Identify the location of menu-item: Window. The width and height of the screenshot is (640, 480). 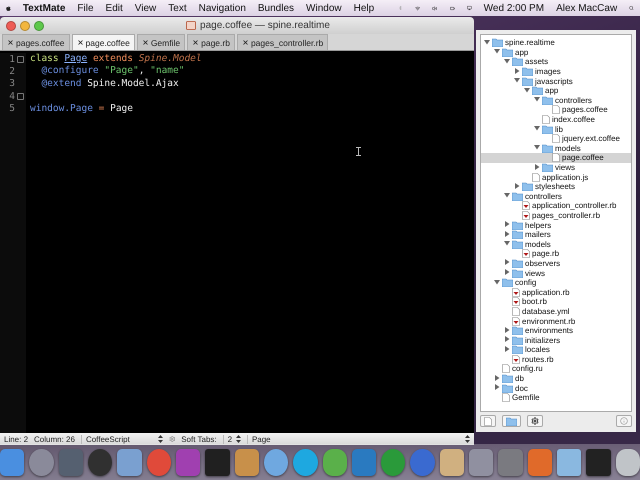
(324, 8).